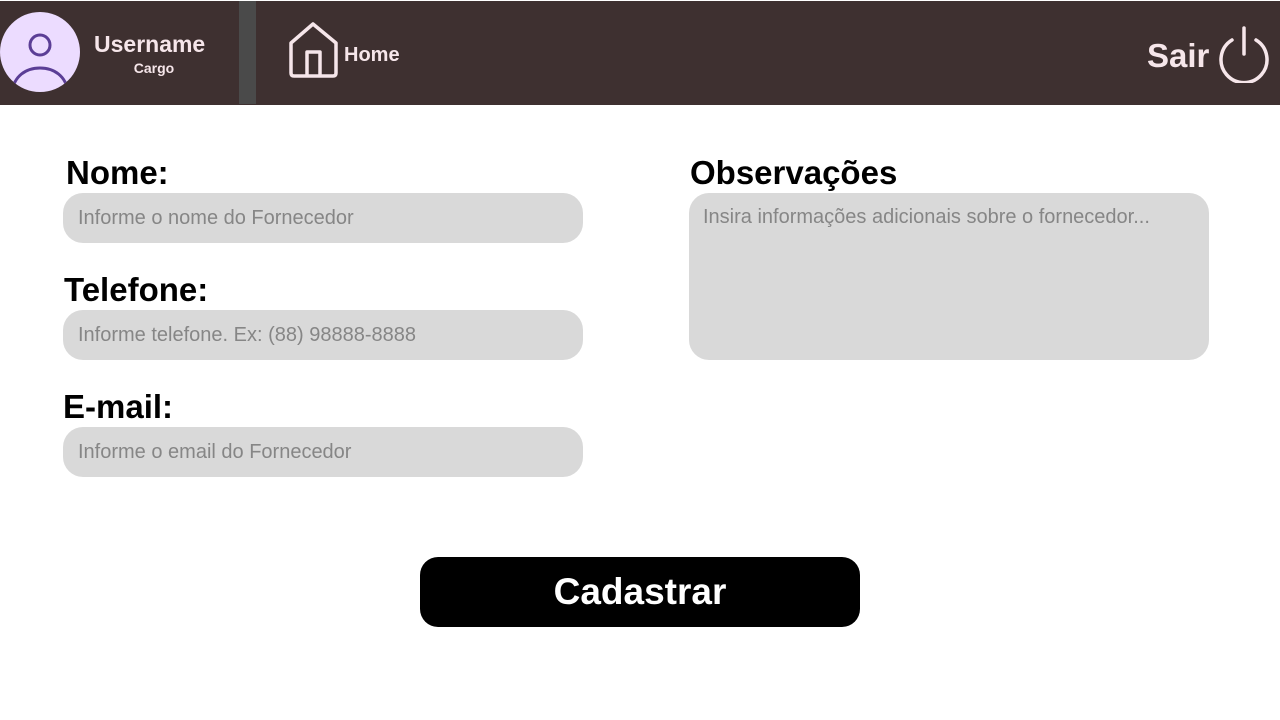 The height and width of the screenshot is (720, 1280). What do you see at coordinates (117, 172) in the screenshot?
I see `name-label: Nome:` at bounding box center [117, 172].